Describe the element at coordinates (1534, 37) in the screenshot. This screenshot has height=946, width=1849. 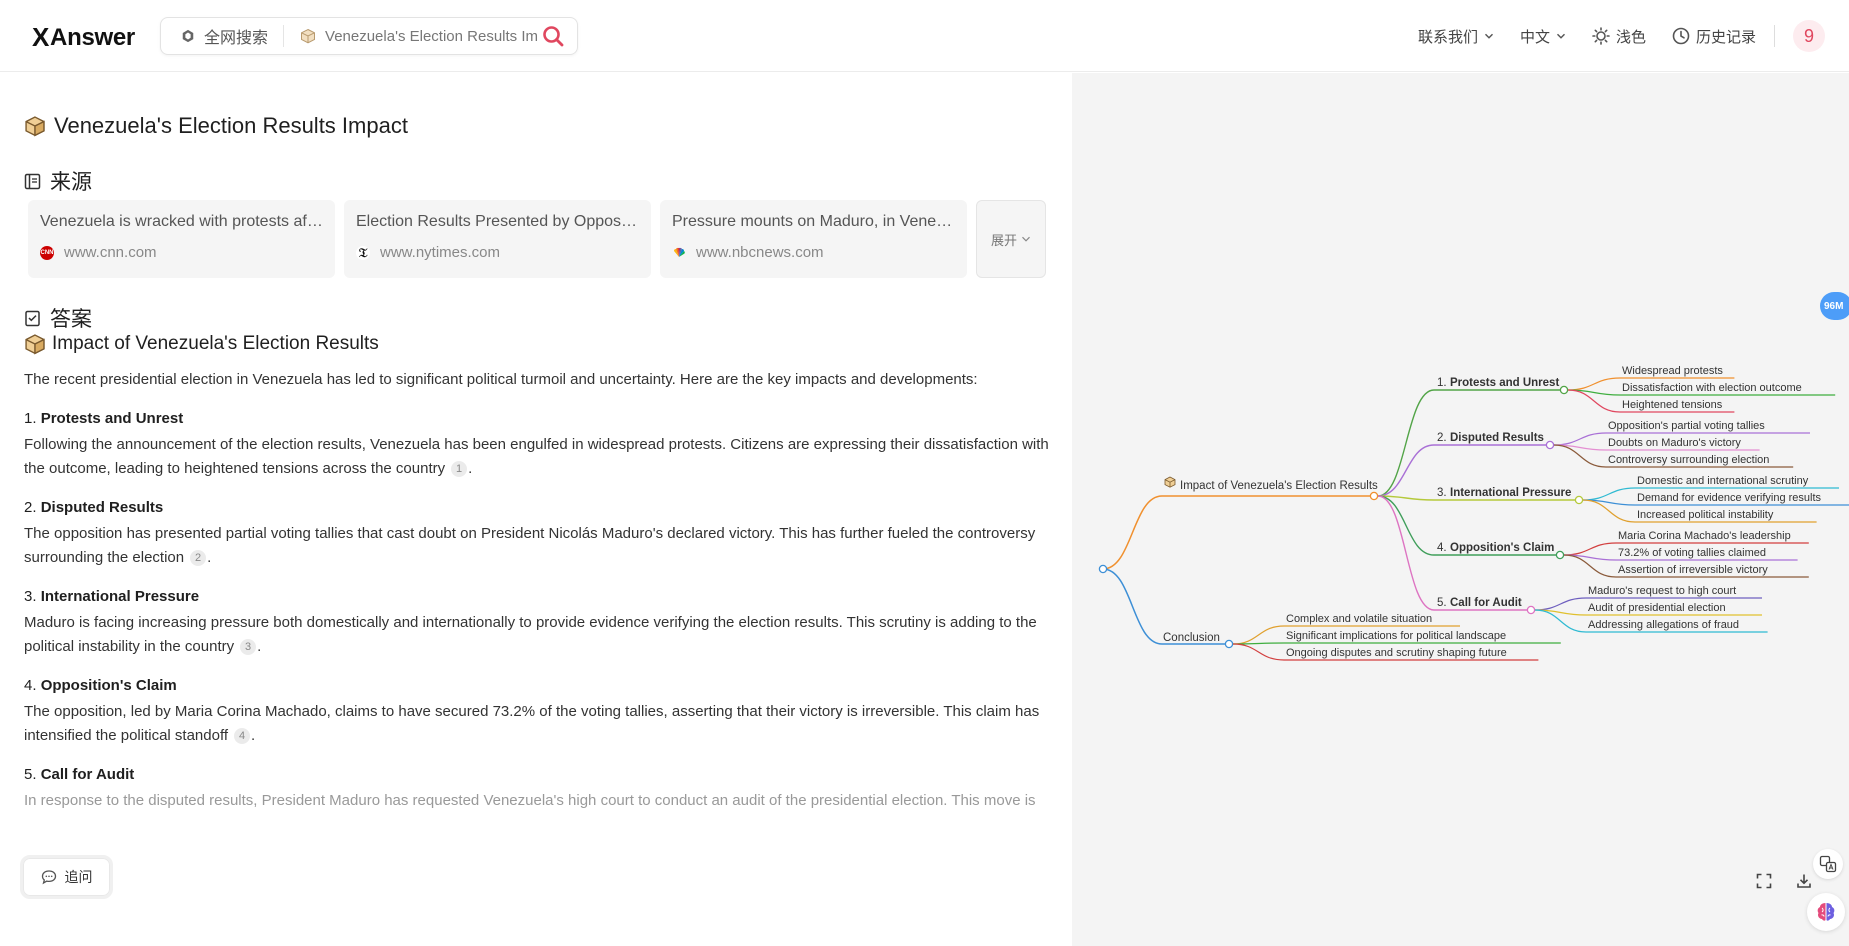
I see `language-label: 中文` at that location.